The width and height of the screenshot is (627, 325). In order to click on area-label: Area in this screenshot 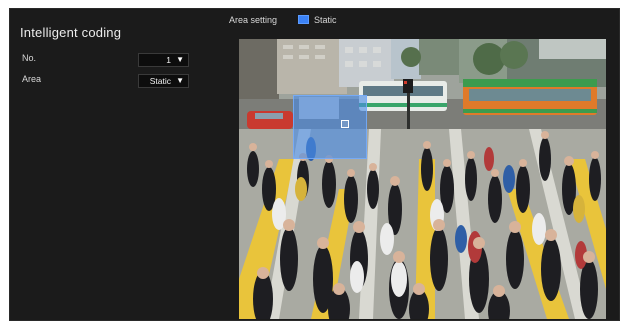, I will do `click(32, 79)`.